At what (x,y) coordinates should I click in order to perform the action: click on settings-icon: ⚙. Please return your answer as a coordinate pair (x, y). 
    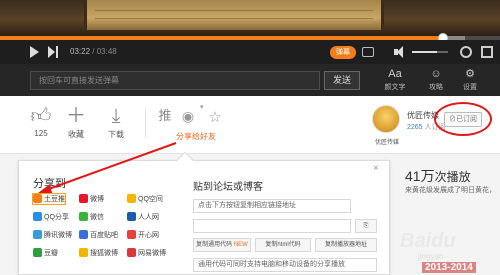
    Looking at the image, I should click on (470, 74).